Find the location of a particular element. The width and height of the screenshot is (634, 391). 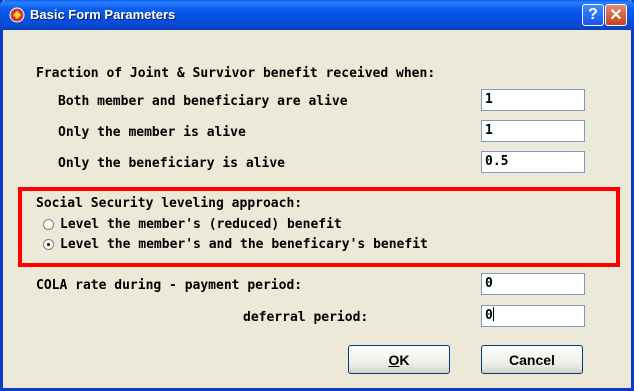

cola-deferral-field: 0 is located at coordinates (533, 316).